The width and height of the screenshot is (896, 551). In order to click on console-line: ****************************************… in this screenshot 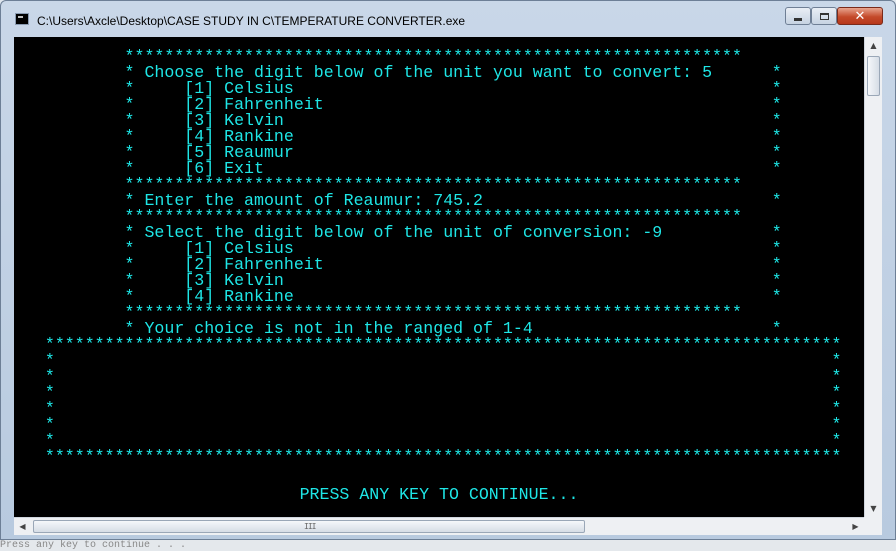, I will do `click(443, 456)`.